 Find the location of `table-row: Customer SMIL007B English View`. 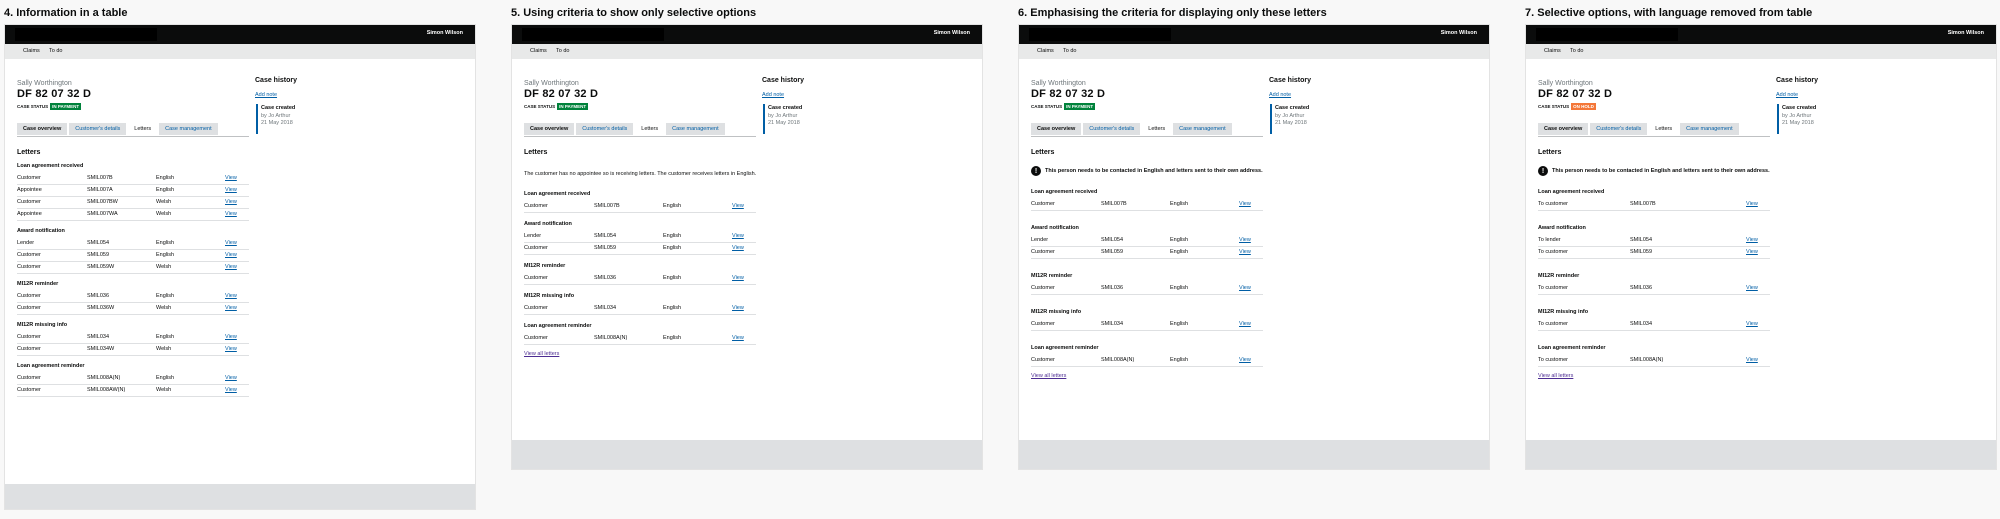

table-row: Customer SMIL007B English View is located at coordinates (1147, 205).